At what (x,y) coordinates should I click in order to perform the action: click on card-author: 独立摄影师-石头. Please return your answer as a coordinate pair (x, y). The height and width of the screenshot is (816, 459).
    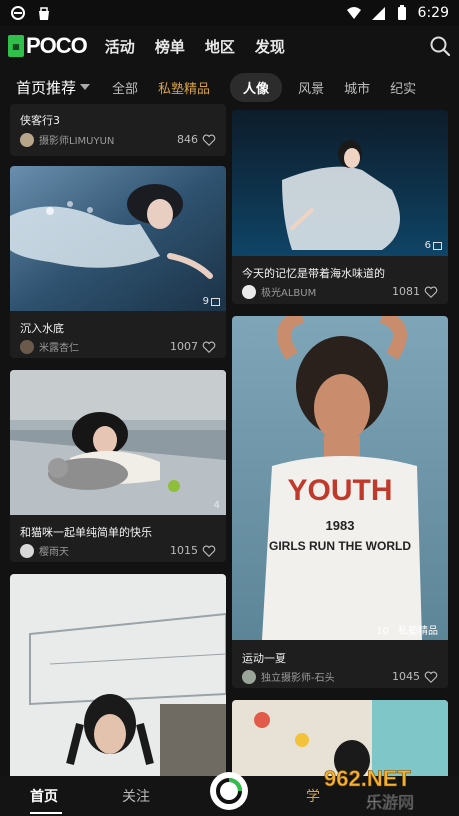
    Looking at the image, I should click on (298, 676).